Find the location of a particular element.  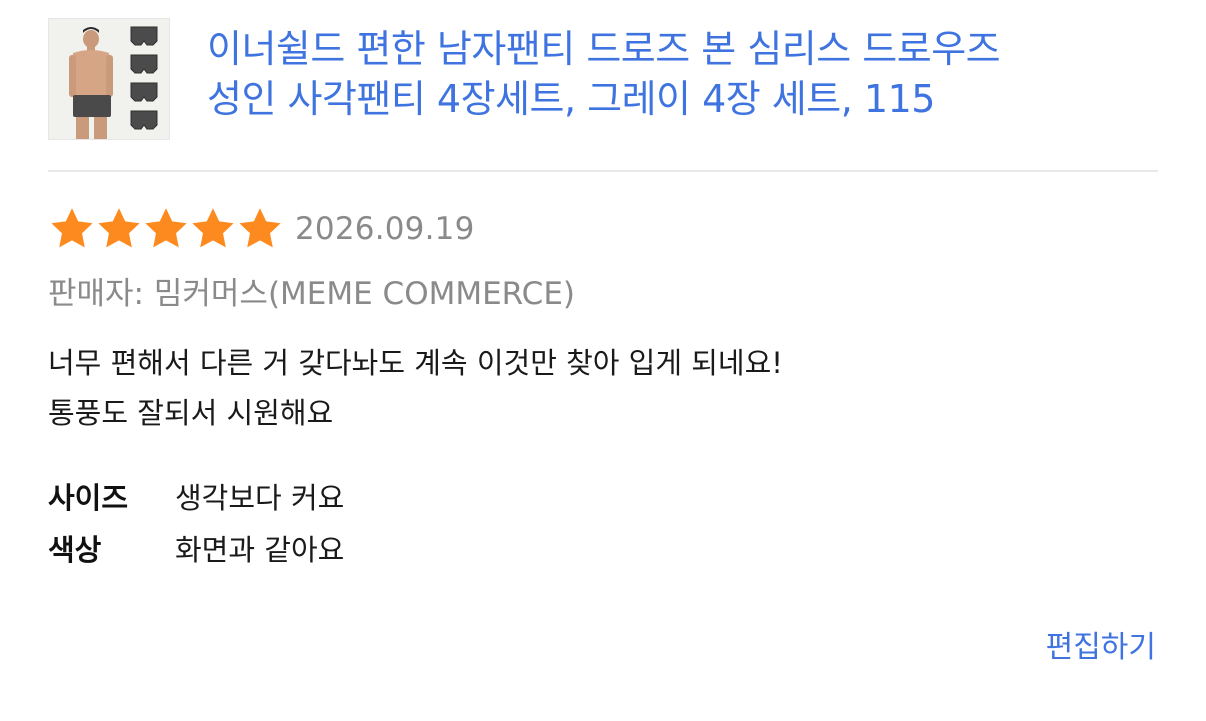

attribute-value: 화면과 같아요 is located at coordinates (260, 550).